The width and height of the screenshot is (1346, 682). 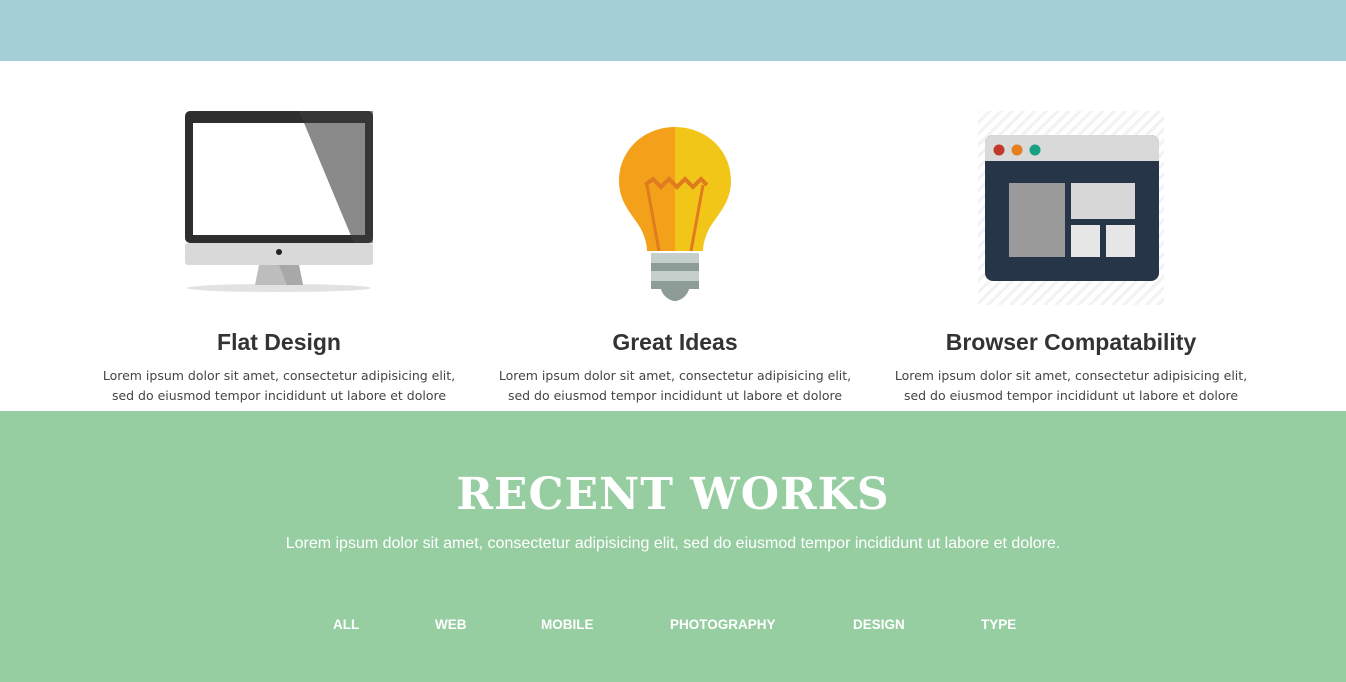 I want to click on recent-works-title: RECENT WORKS, so click(x=673, y=494).